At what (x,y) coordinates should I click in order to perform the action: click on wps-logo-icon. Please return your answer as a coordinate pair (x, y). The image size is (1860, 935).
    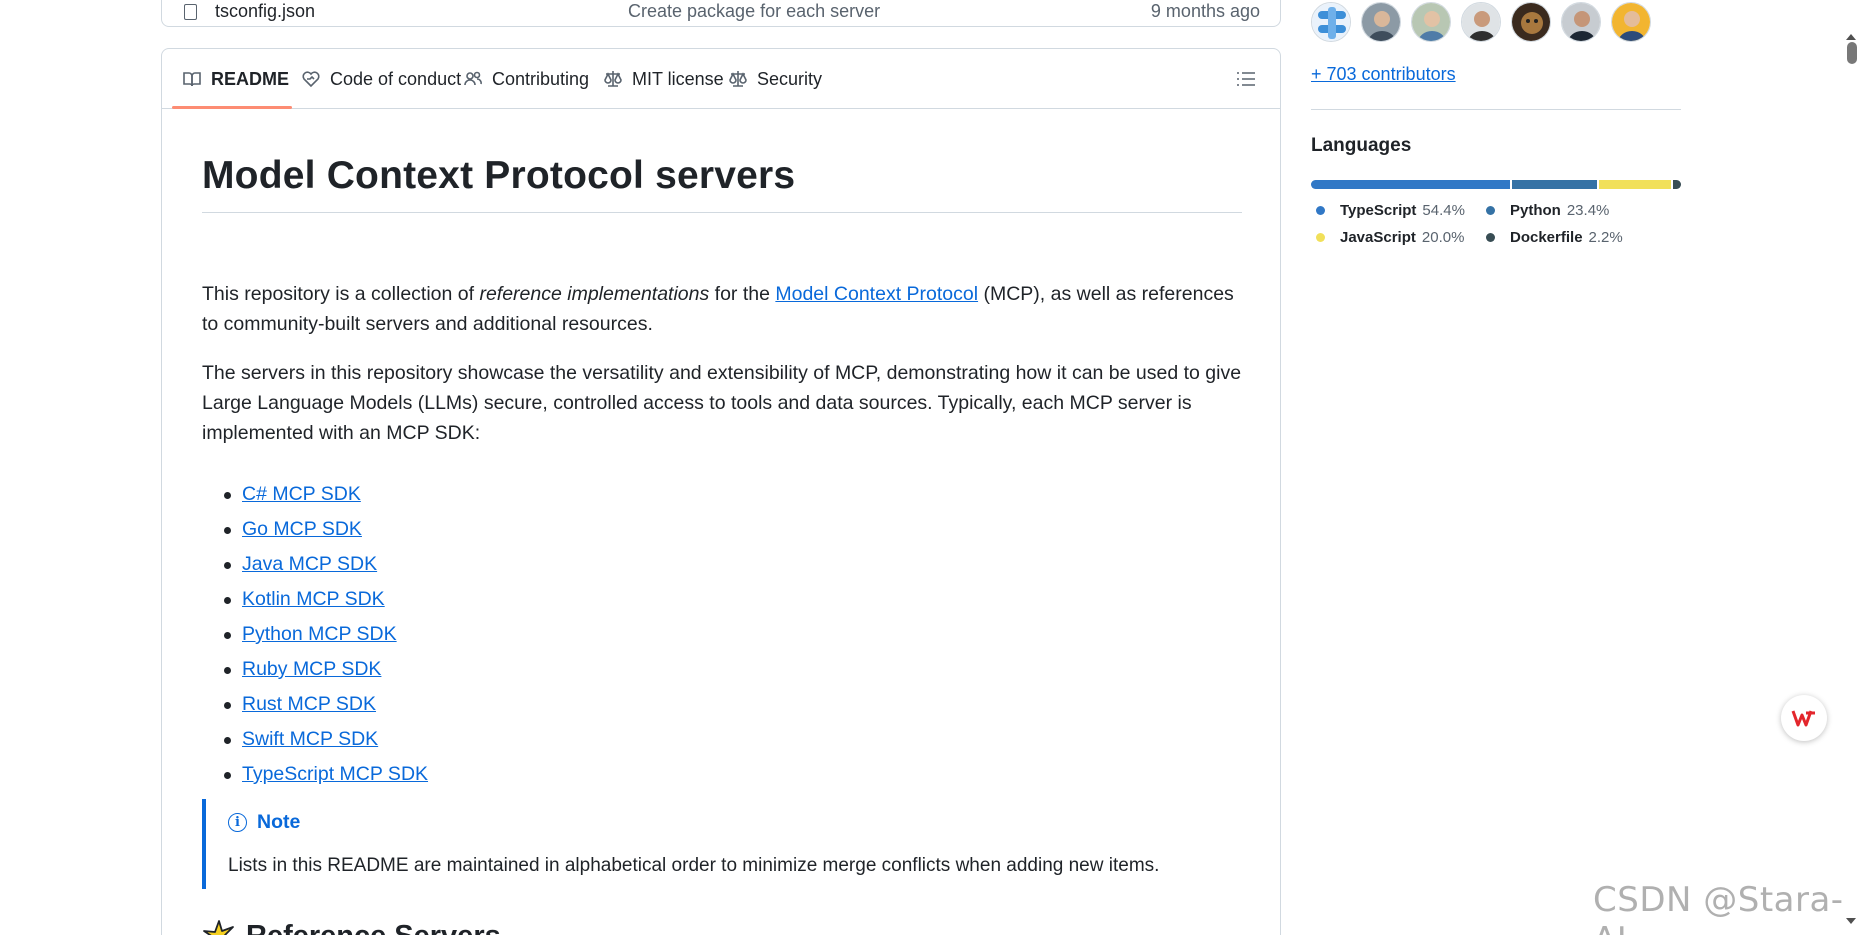
    Looking at the image, I should click on (1803, 718).